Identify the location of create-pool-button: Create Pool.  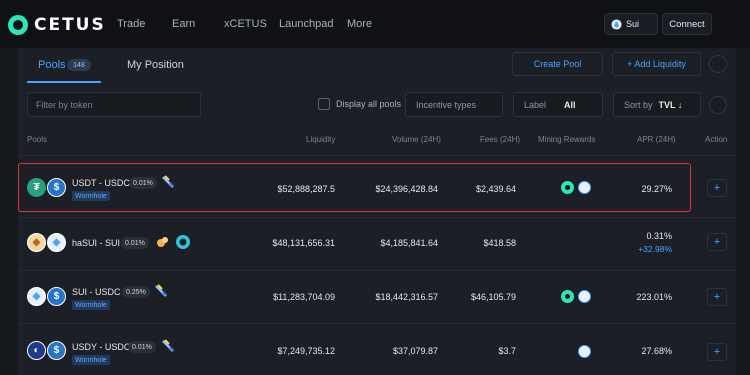
(557, 64).